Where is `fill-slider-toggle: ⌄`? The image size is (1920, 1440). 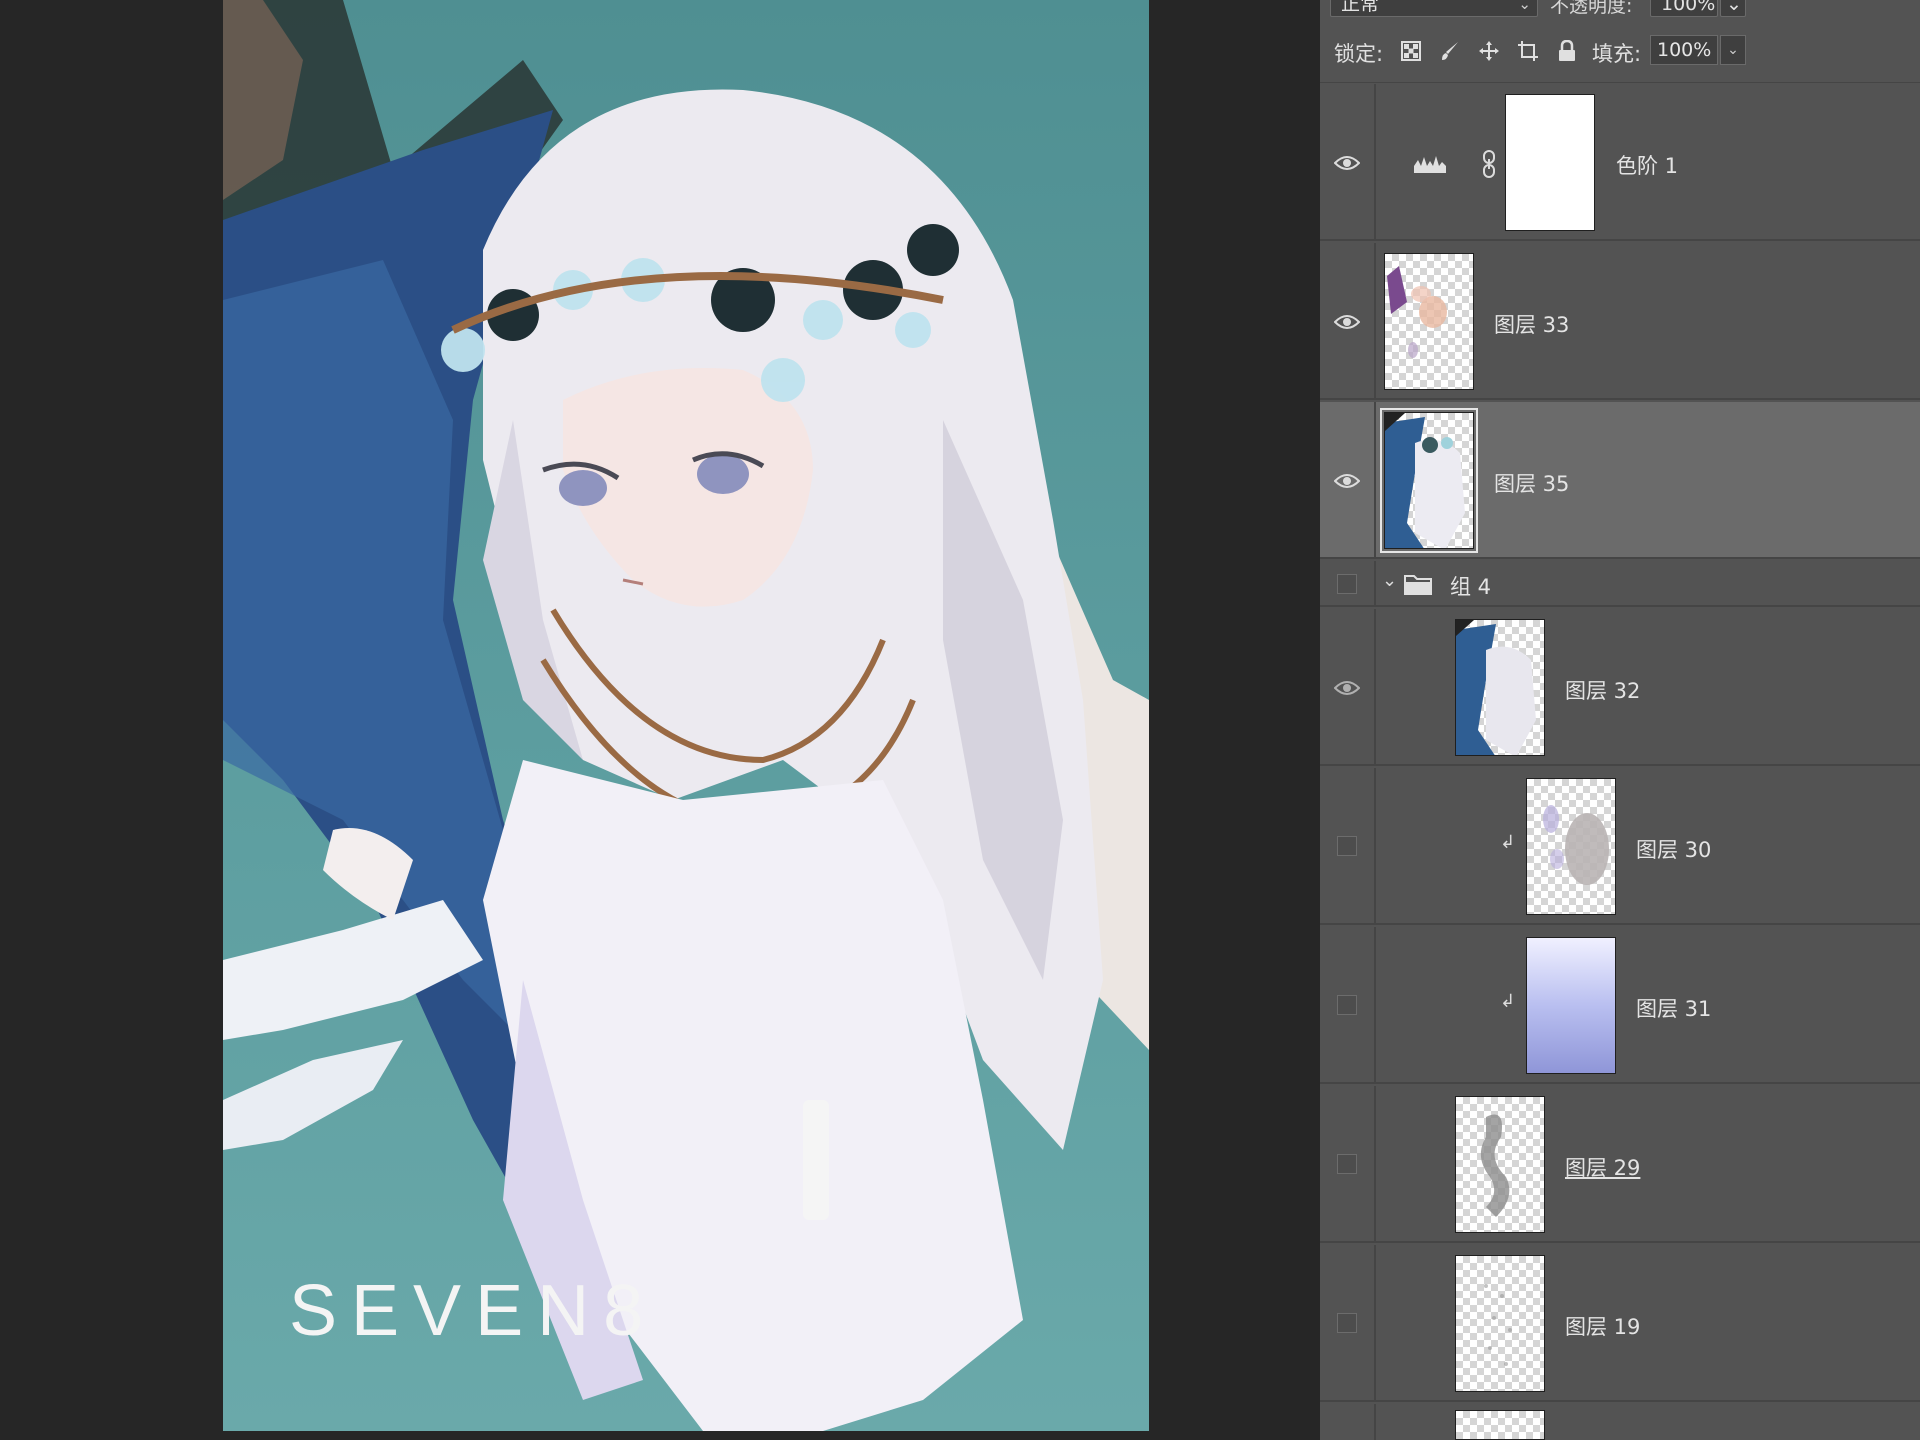
fill-slider-toggle: ⌄ is located at coordinates (1733, 50).